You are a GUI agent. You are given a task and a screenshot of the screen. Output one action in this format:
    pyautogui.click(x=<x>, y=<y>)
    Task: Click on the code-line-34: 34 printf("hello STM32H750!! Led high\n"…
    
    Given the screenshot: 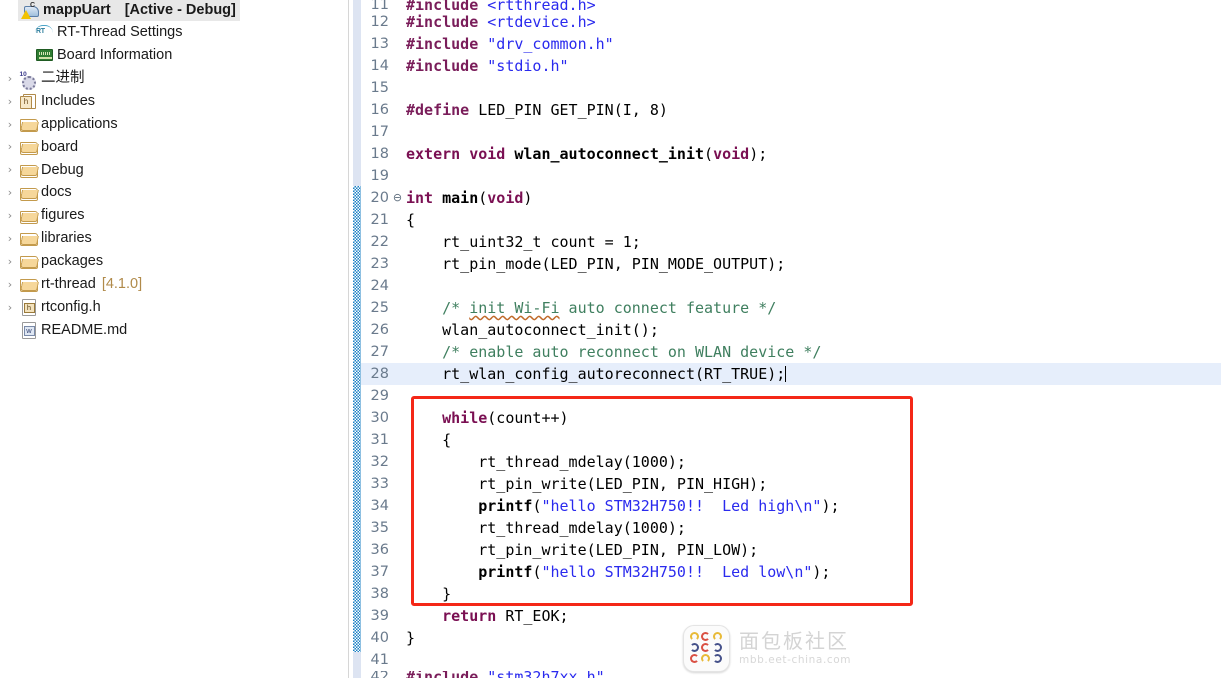 What is the action you would take?
    pyautogui.click(x=791, y=506)
    